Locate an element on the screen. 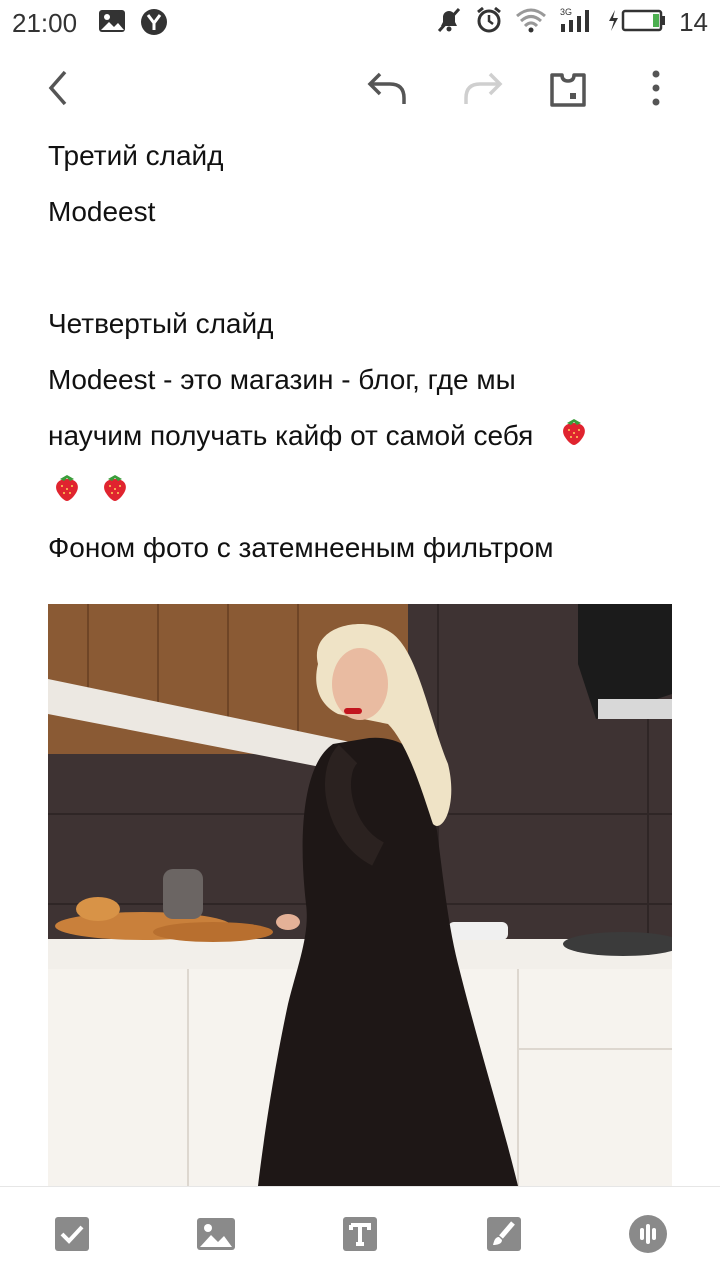  chevron-left-icon is located at coordinates (57, 88).